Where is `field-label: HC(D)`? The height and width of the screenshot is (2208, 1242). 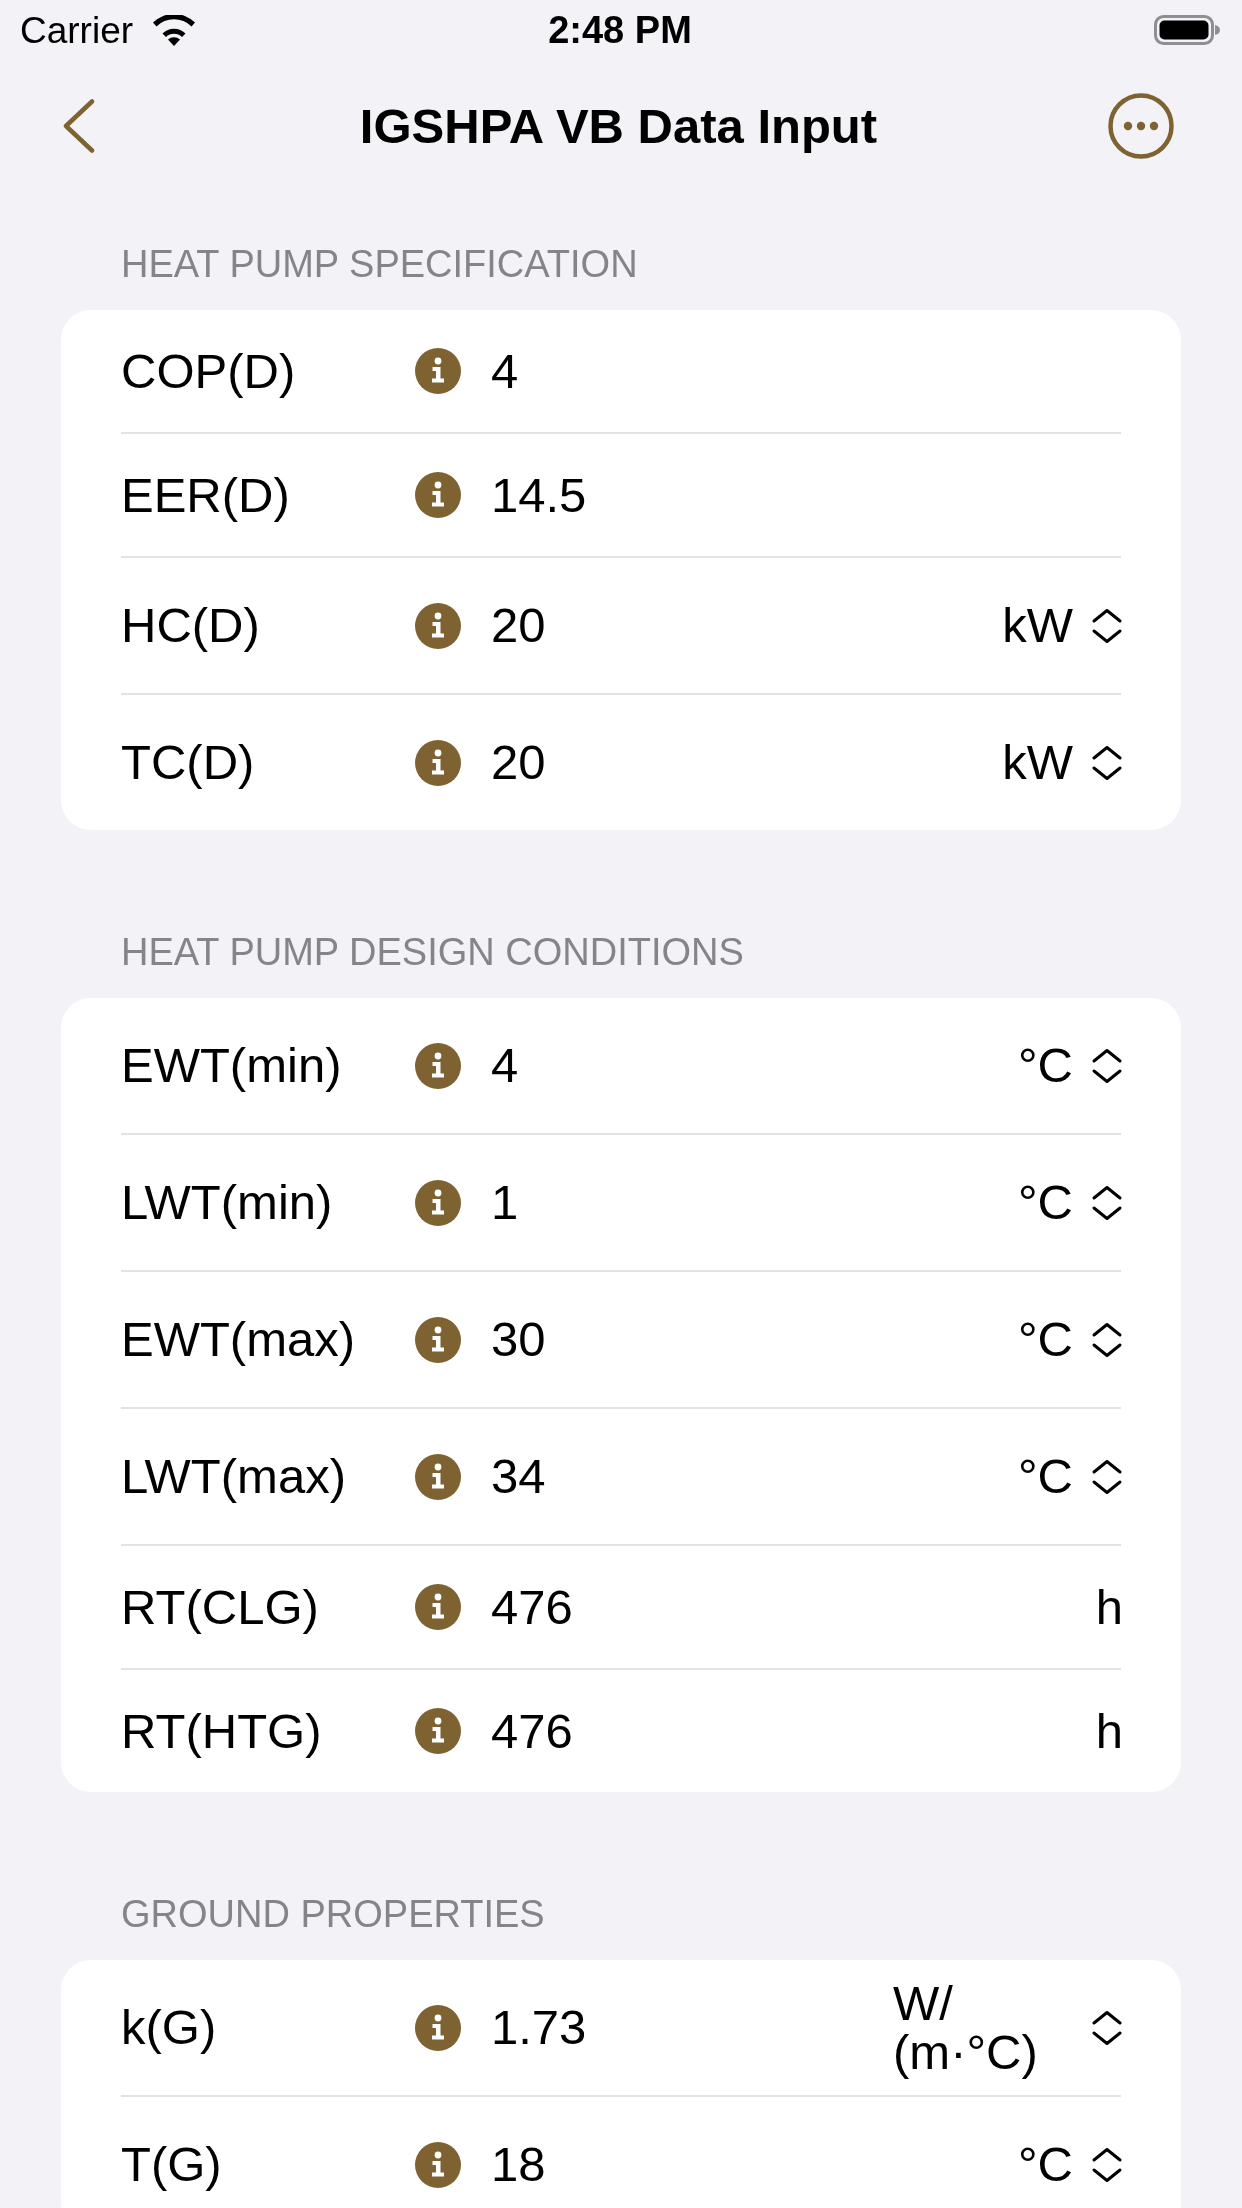
field-label: HC(D) is located at coordinates (191, 625).